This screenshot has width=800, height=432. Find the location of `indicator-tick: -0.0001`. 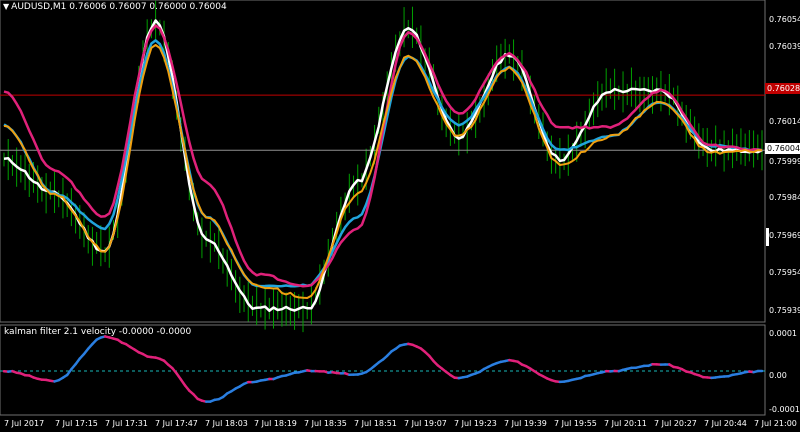

indicator-tick: -0.0001 is located at coordinates (784, 409).